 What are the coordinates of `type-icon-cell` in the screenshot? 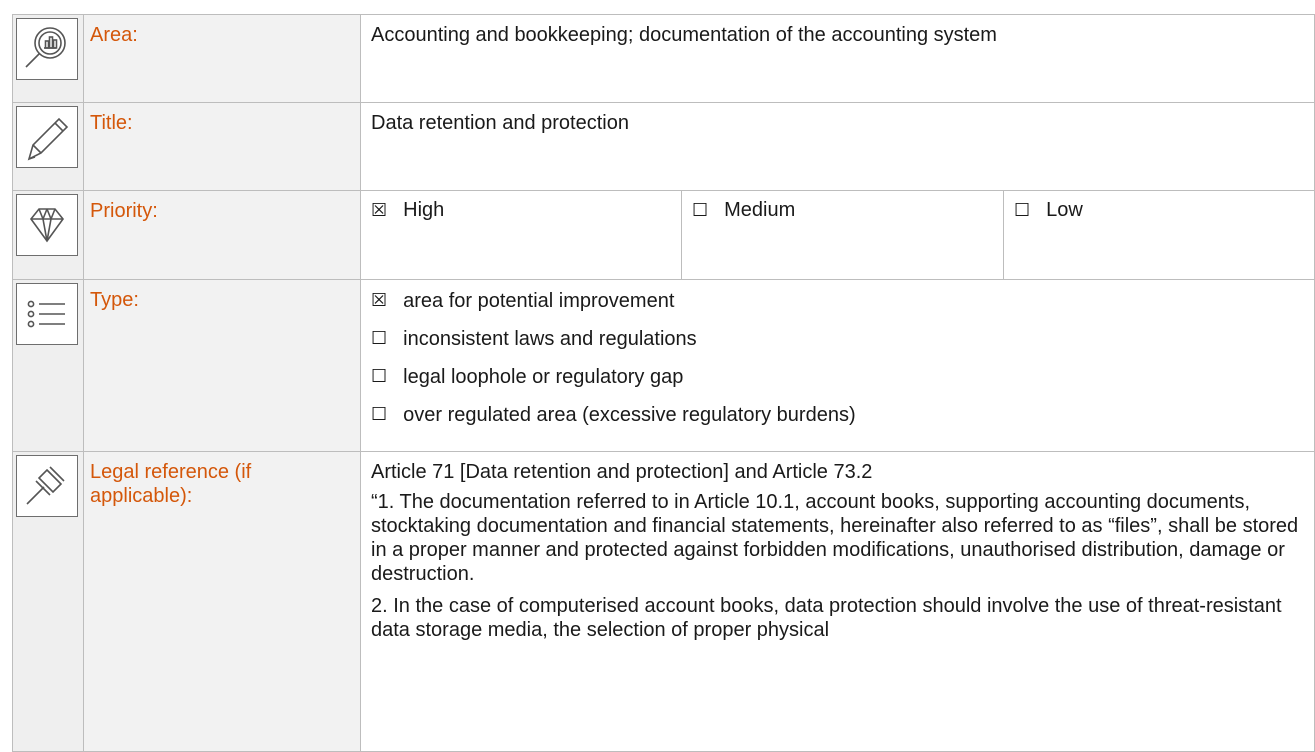 It's located at (48, 365).